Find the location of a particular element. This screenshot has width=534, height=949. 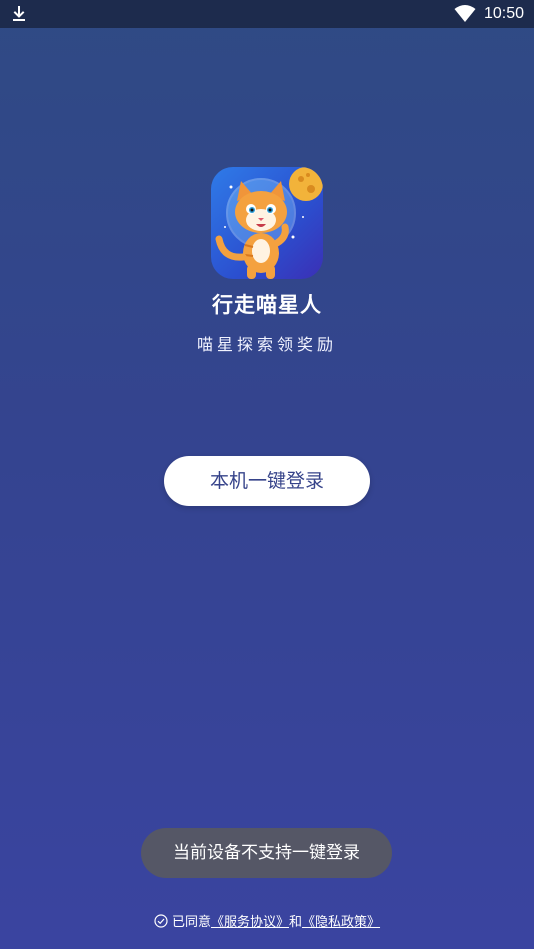

check-circle-icon is located at coordinates (161, 921).